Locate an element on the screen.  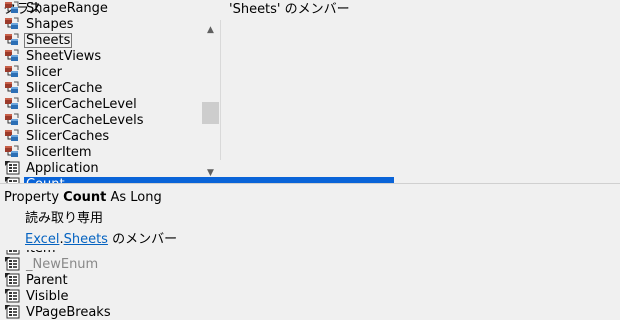
member-item-label: Application is located at coordinates (62, 168).